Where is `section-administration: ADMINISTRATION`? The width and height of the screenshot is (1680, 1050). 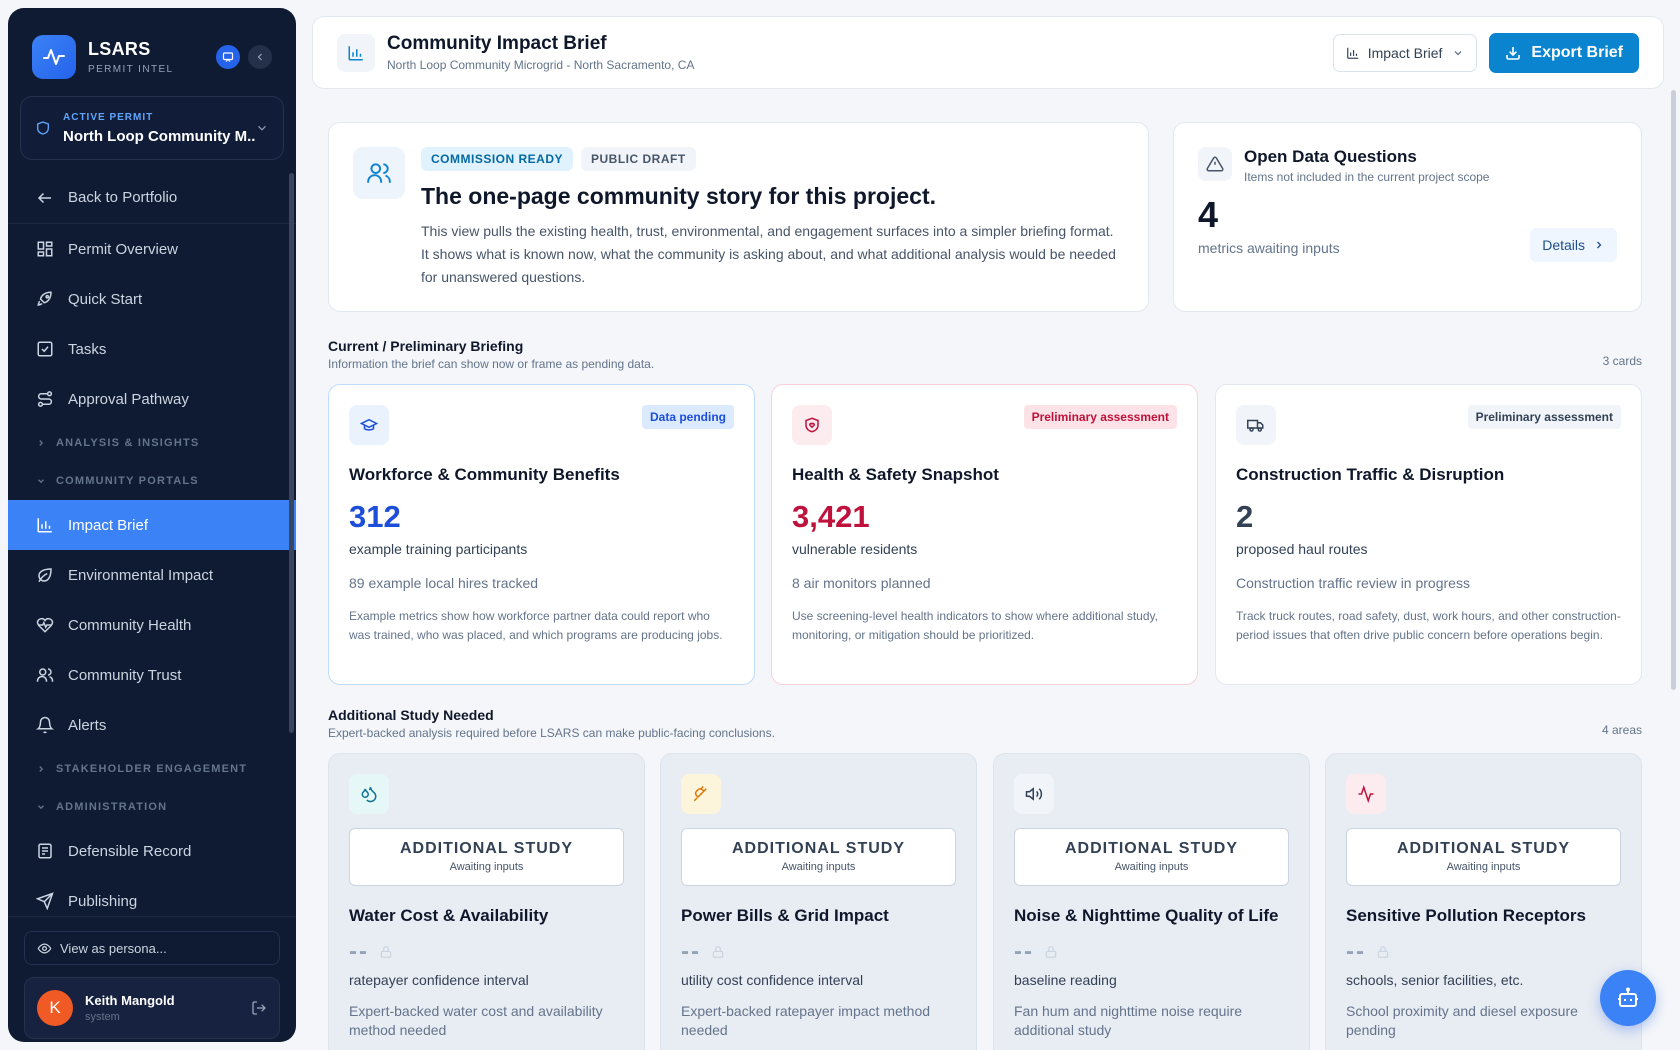 section-administration: ADMINISTRATION is located at coordinates (152, 807).